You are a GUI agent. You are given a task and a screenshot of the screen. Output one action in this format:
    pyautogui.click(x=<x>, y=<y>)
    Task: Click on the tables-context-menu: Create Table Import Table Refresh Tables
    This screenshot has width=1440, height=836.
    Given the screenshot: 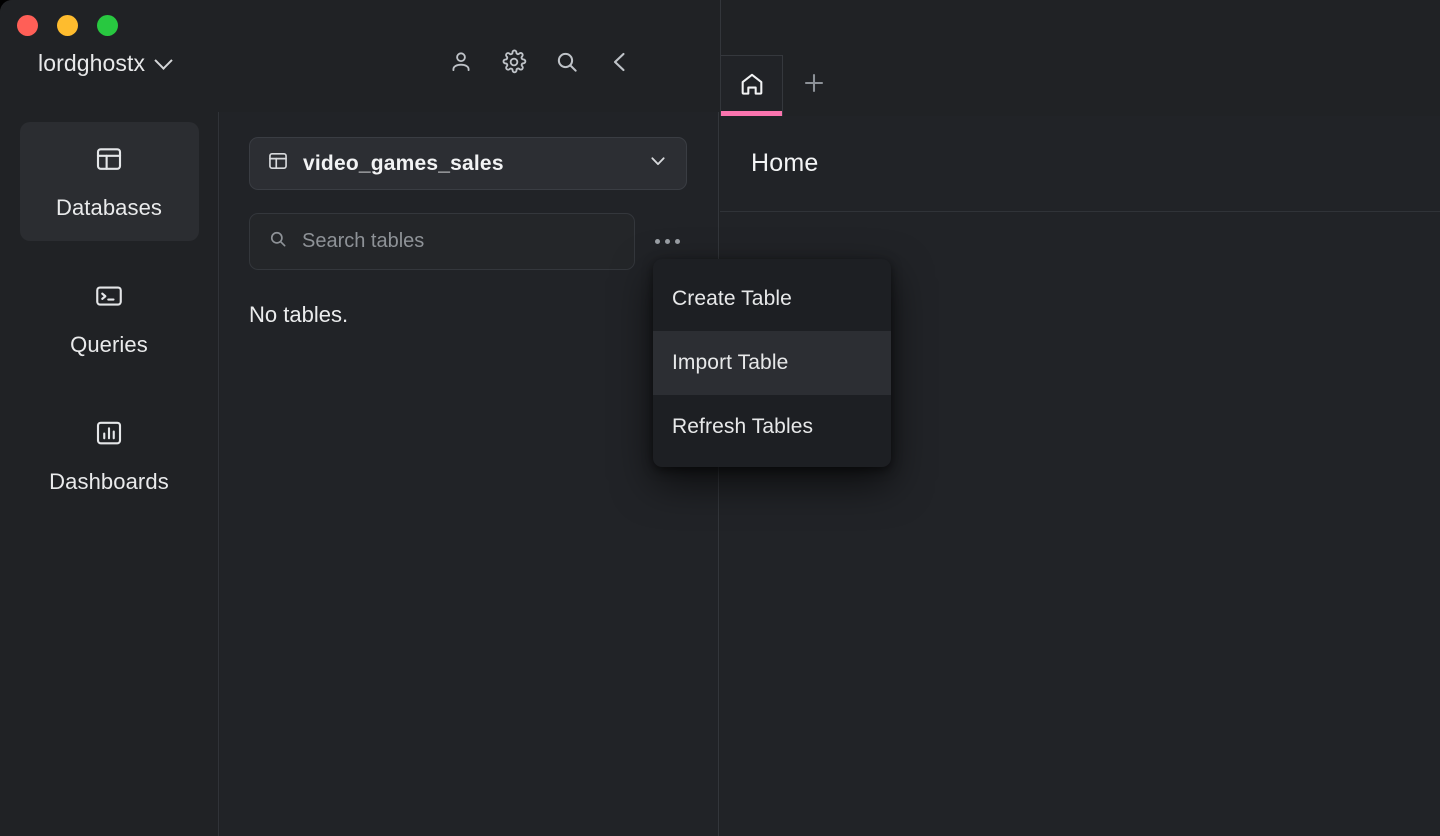 What is the action you would take?
    pyautogui.click(x=772, y=363)
    